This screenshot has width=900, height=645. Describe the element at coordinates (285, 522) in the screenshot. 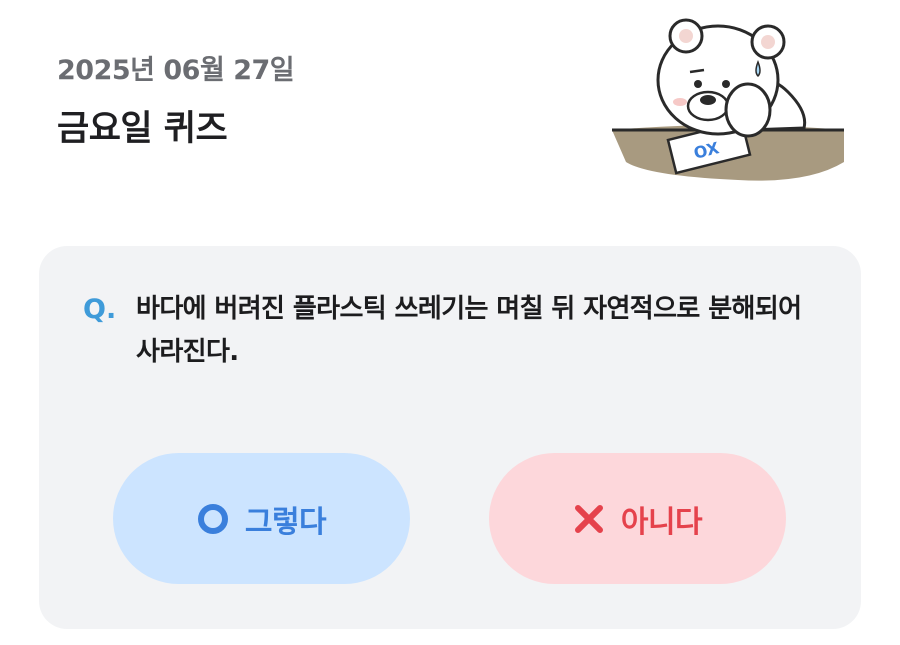

I see `answer-yes-label: 그렇다` at that location.